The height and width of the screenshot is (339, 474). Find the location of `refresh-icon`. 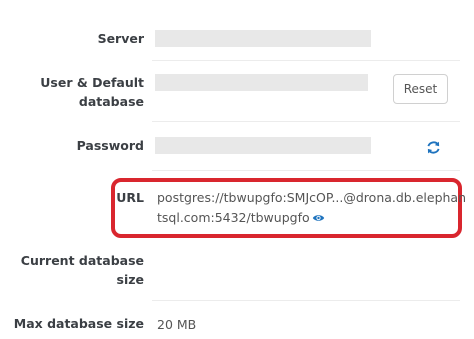

refresh-icon is located at coordinates (433, 147).